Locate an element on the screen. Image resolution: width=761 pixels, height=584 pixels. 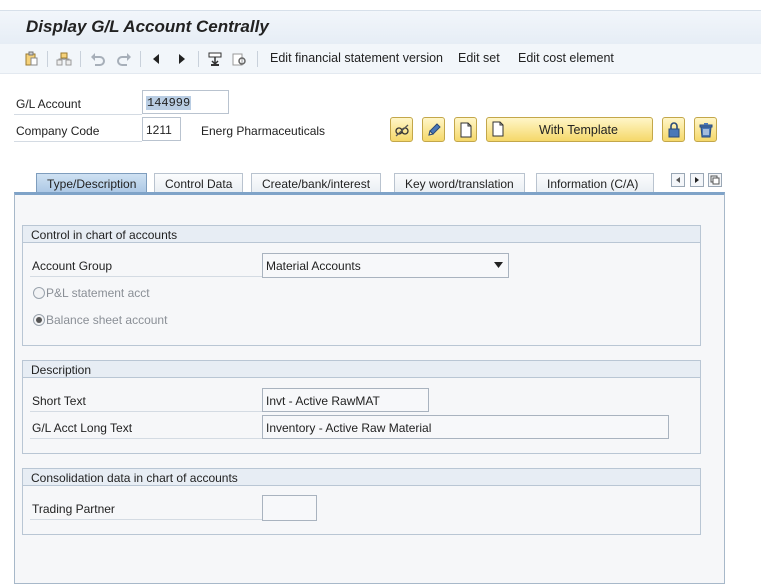
consolidation-group: Consolidation data in chart of accounts is located at coordinates (361, 501).